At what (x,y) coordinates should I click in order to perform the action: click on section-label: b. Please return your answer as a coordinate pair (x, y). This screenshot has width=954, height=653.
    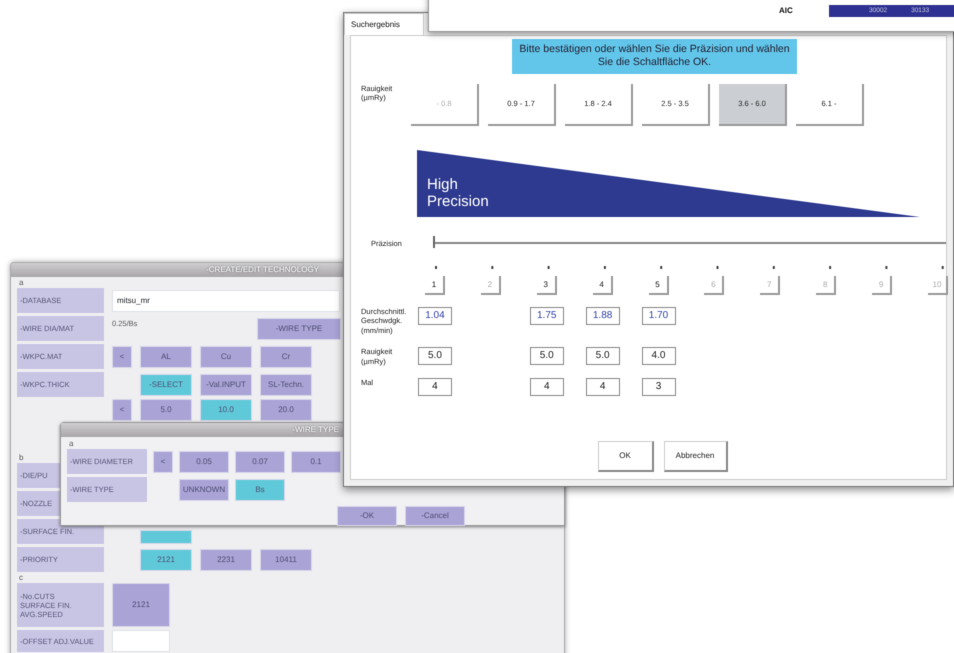
    Looking at the image, I should click on (21, 458).